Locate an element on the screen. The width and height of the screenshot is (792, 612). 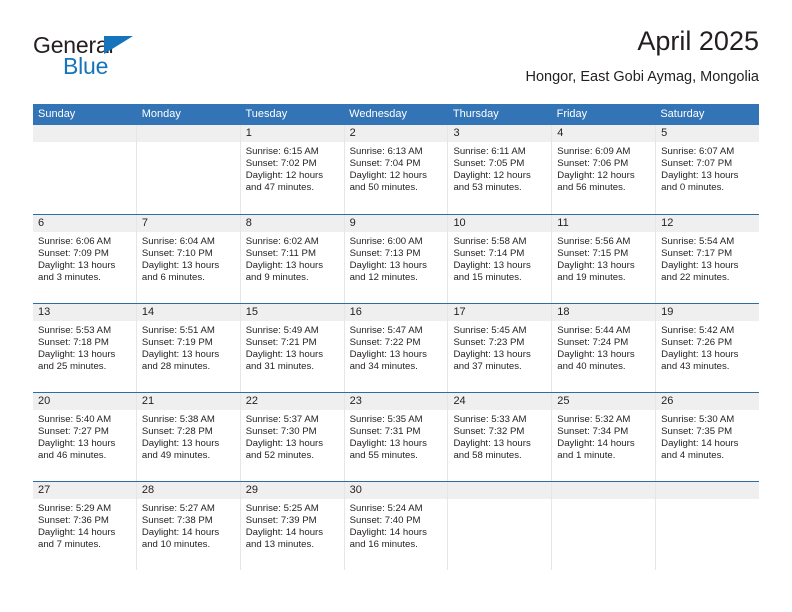
day-daylight2-text: and 56 minutes. is located at coordinates (591, 188).